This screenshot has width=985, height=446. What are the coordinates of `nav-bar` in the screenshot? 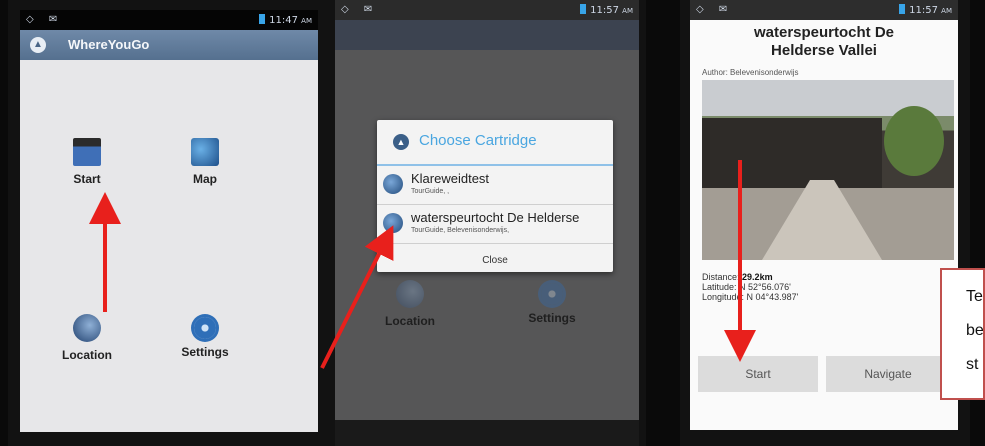 It's located at (487, 433).